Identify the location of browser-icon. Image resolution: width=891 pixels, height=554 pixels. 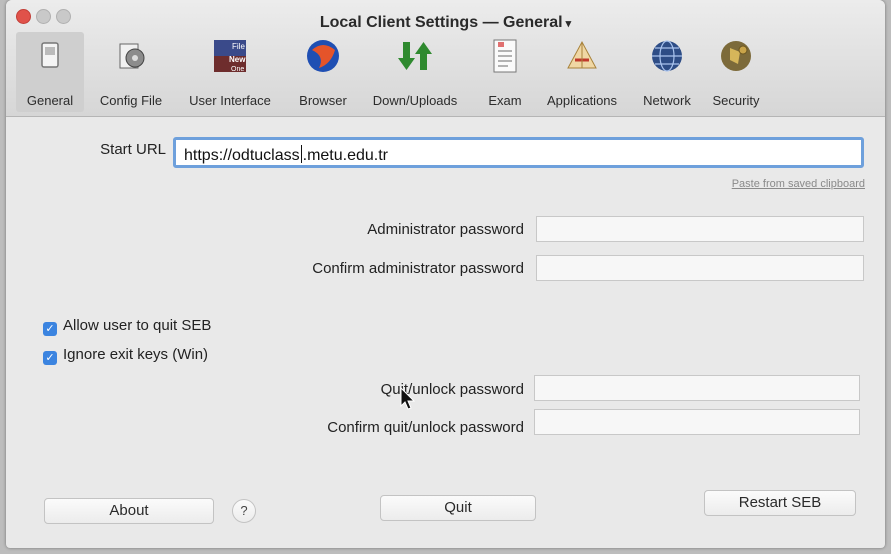
(323, 56).